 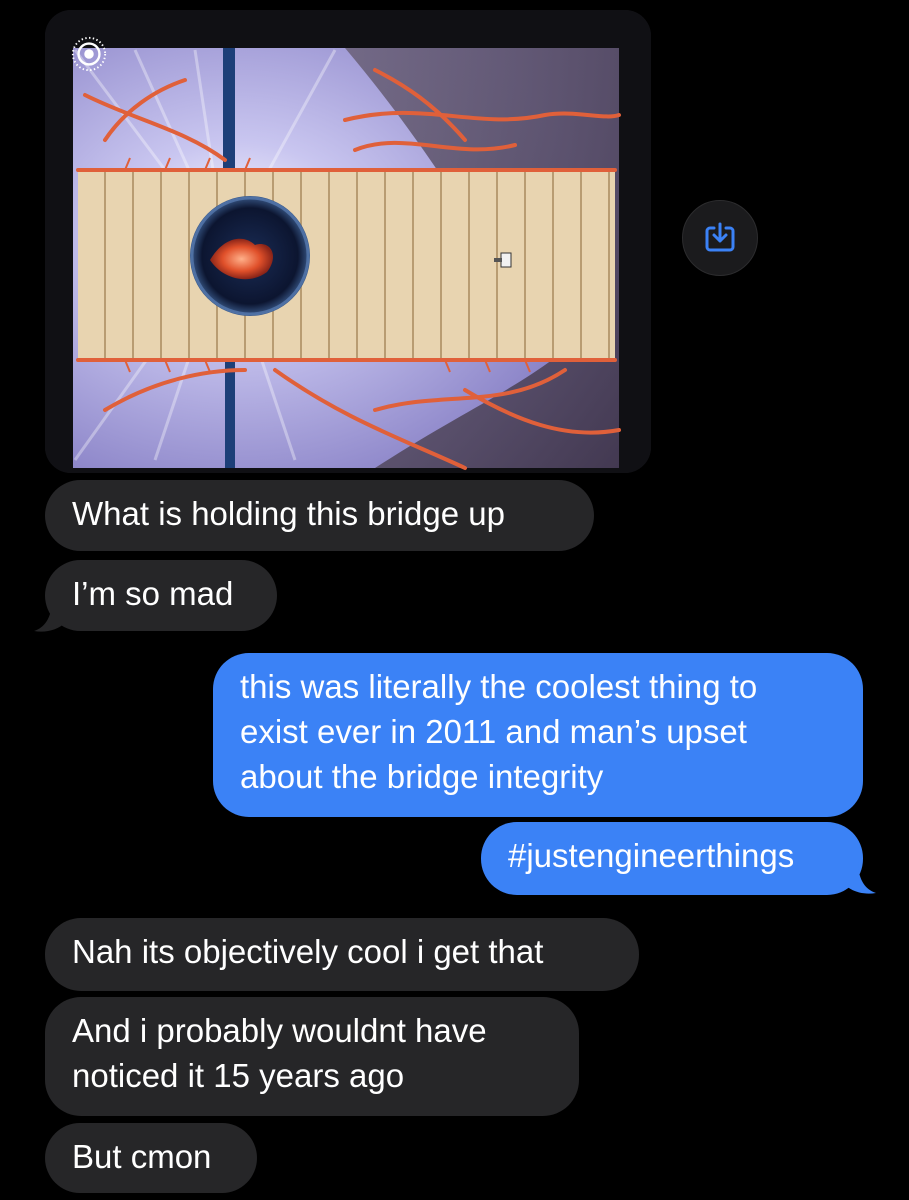 What do you see at coordinates (288, 513) in the screenshot?
I see `message-text: What is holding this bridge up` at bounding box center [288, 513].